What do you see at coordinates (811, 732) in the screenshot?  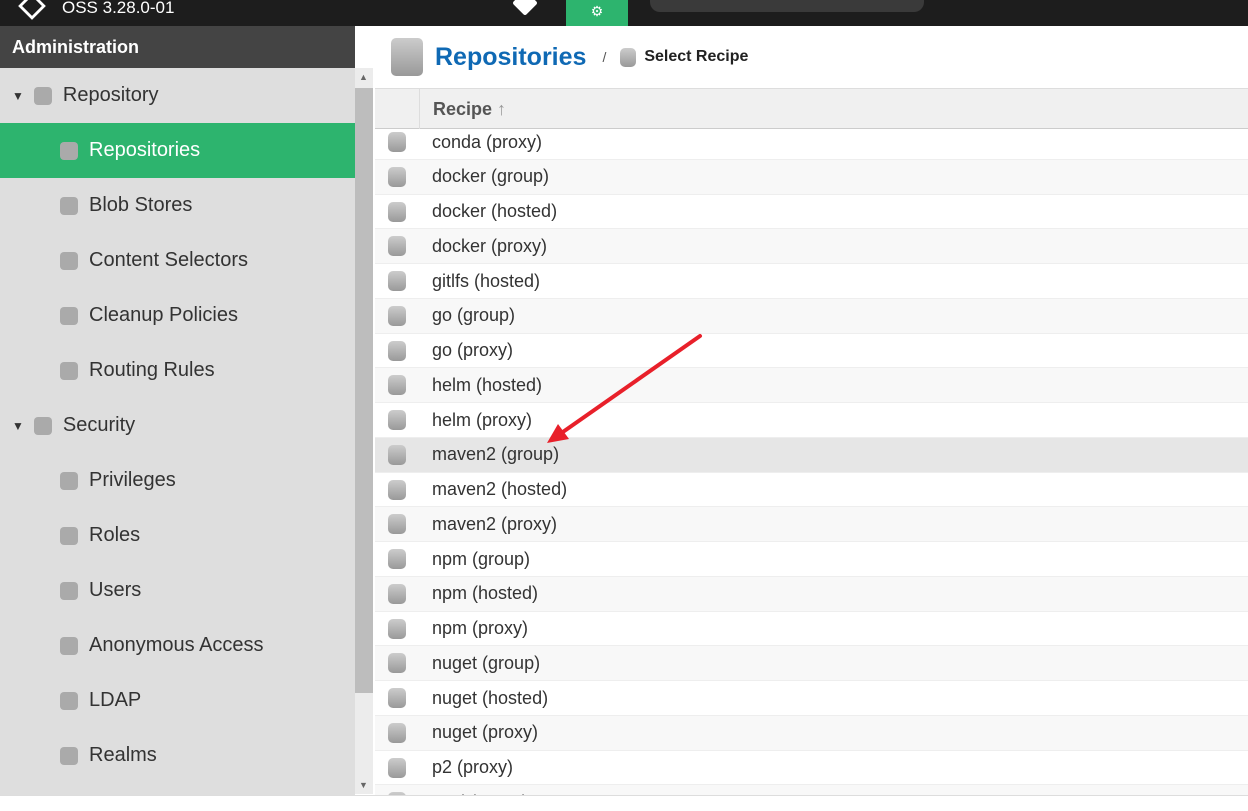 I see `table-row: nuget (proxy)` at bounding box center [811, 732].